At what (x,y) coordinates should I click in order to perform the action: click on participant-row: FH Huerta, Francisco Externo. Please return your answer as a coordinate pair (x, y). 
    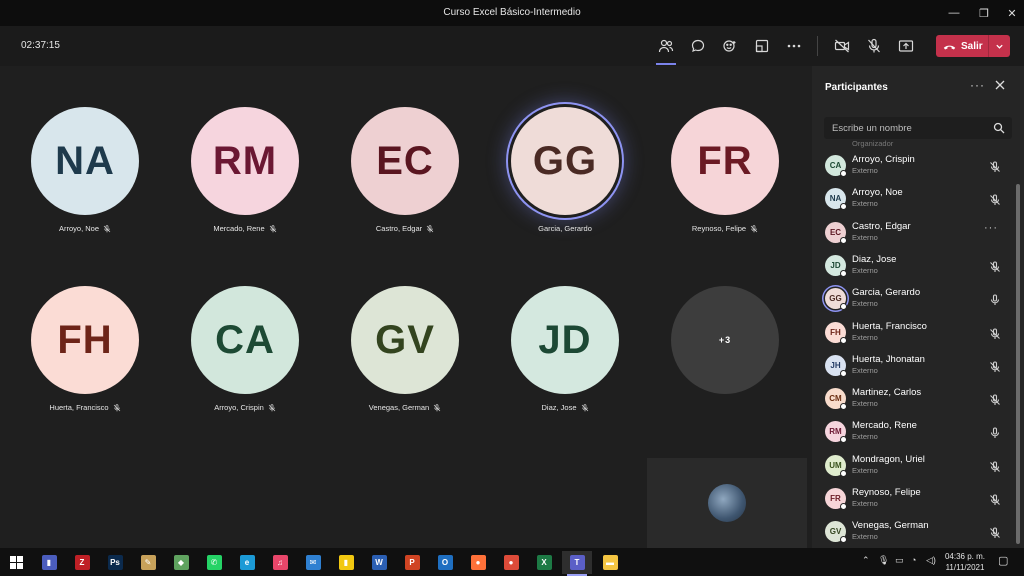
    Looking at the image, I should click on (914, 332).